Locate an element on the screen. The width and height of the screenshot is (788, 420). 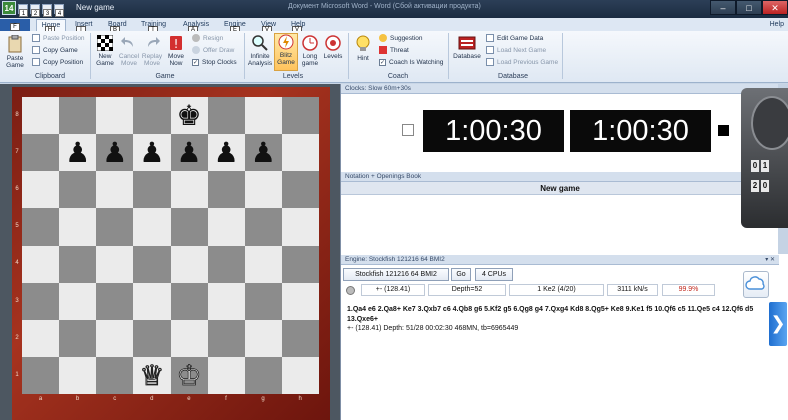
load-next-game-button: Load Next Game is located at coordinates (516, 51).